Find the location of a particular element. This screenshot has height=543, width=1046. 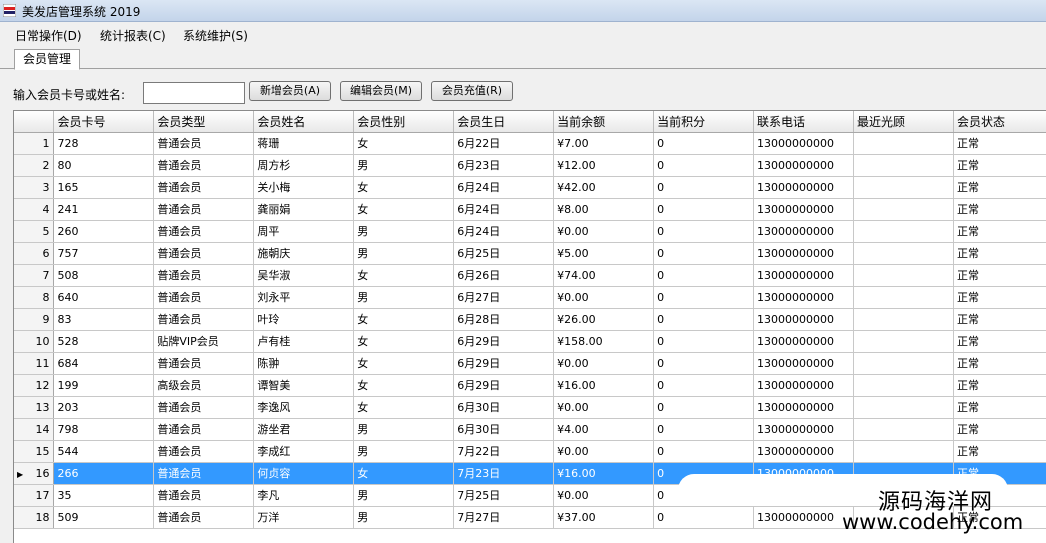

table-cell: 80 is located at coordinates (104, 165).